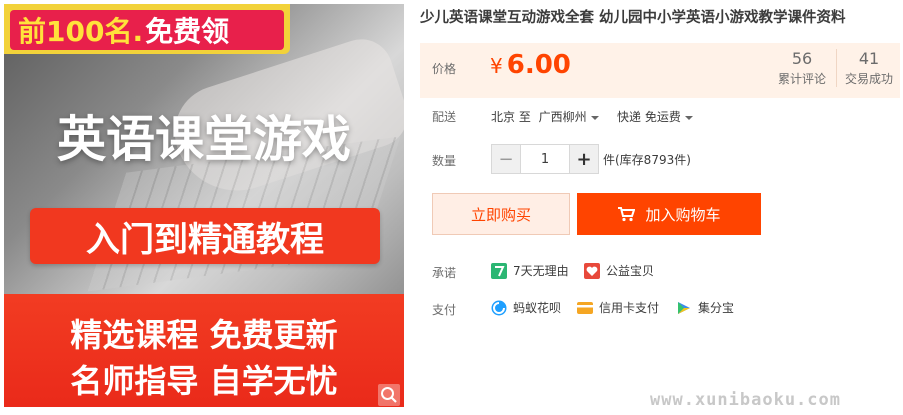 This screenshot has height=415, width=903. Describe the element at coordinates (660, 70) in the screenshot. I see `price-box: 价格 ¥6.00 56 累计评论 41 交易成功` at that location.